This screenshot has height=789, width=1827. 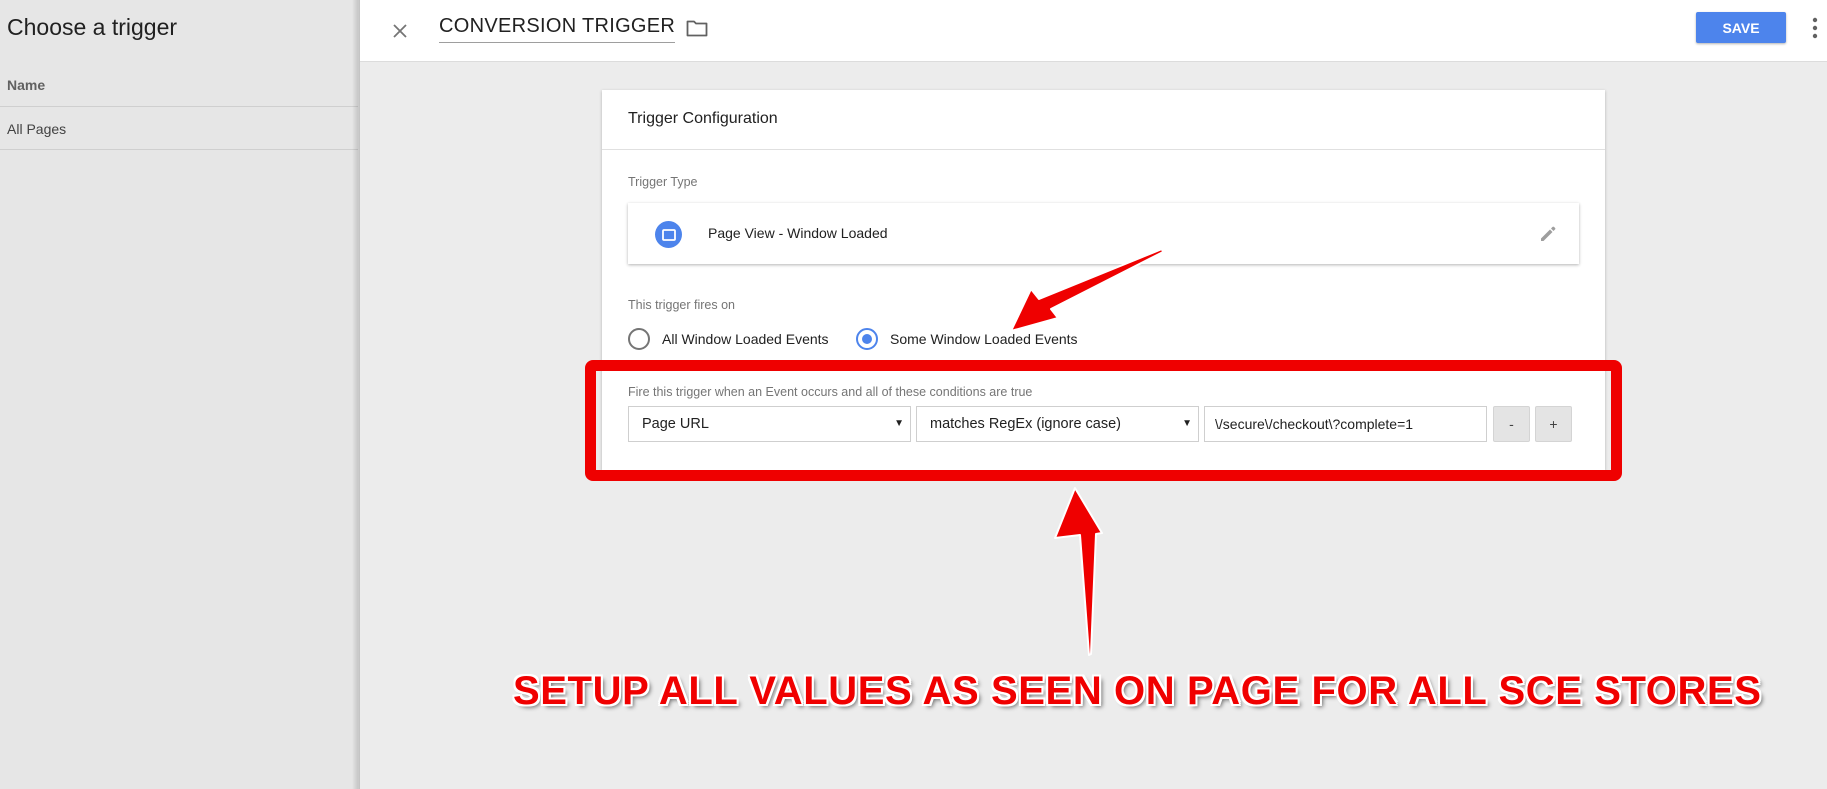 What do you see at coordinates (557, 29) in the screenshot?
I see `trigger-name-field: CONVERSION TRIGGER` at bounding box center [557, 29].